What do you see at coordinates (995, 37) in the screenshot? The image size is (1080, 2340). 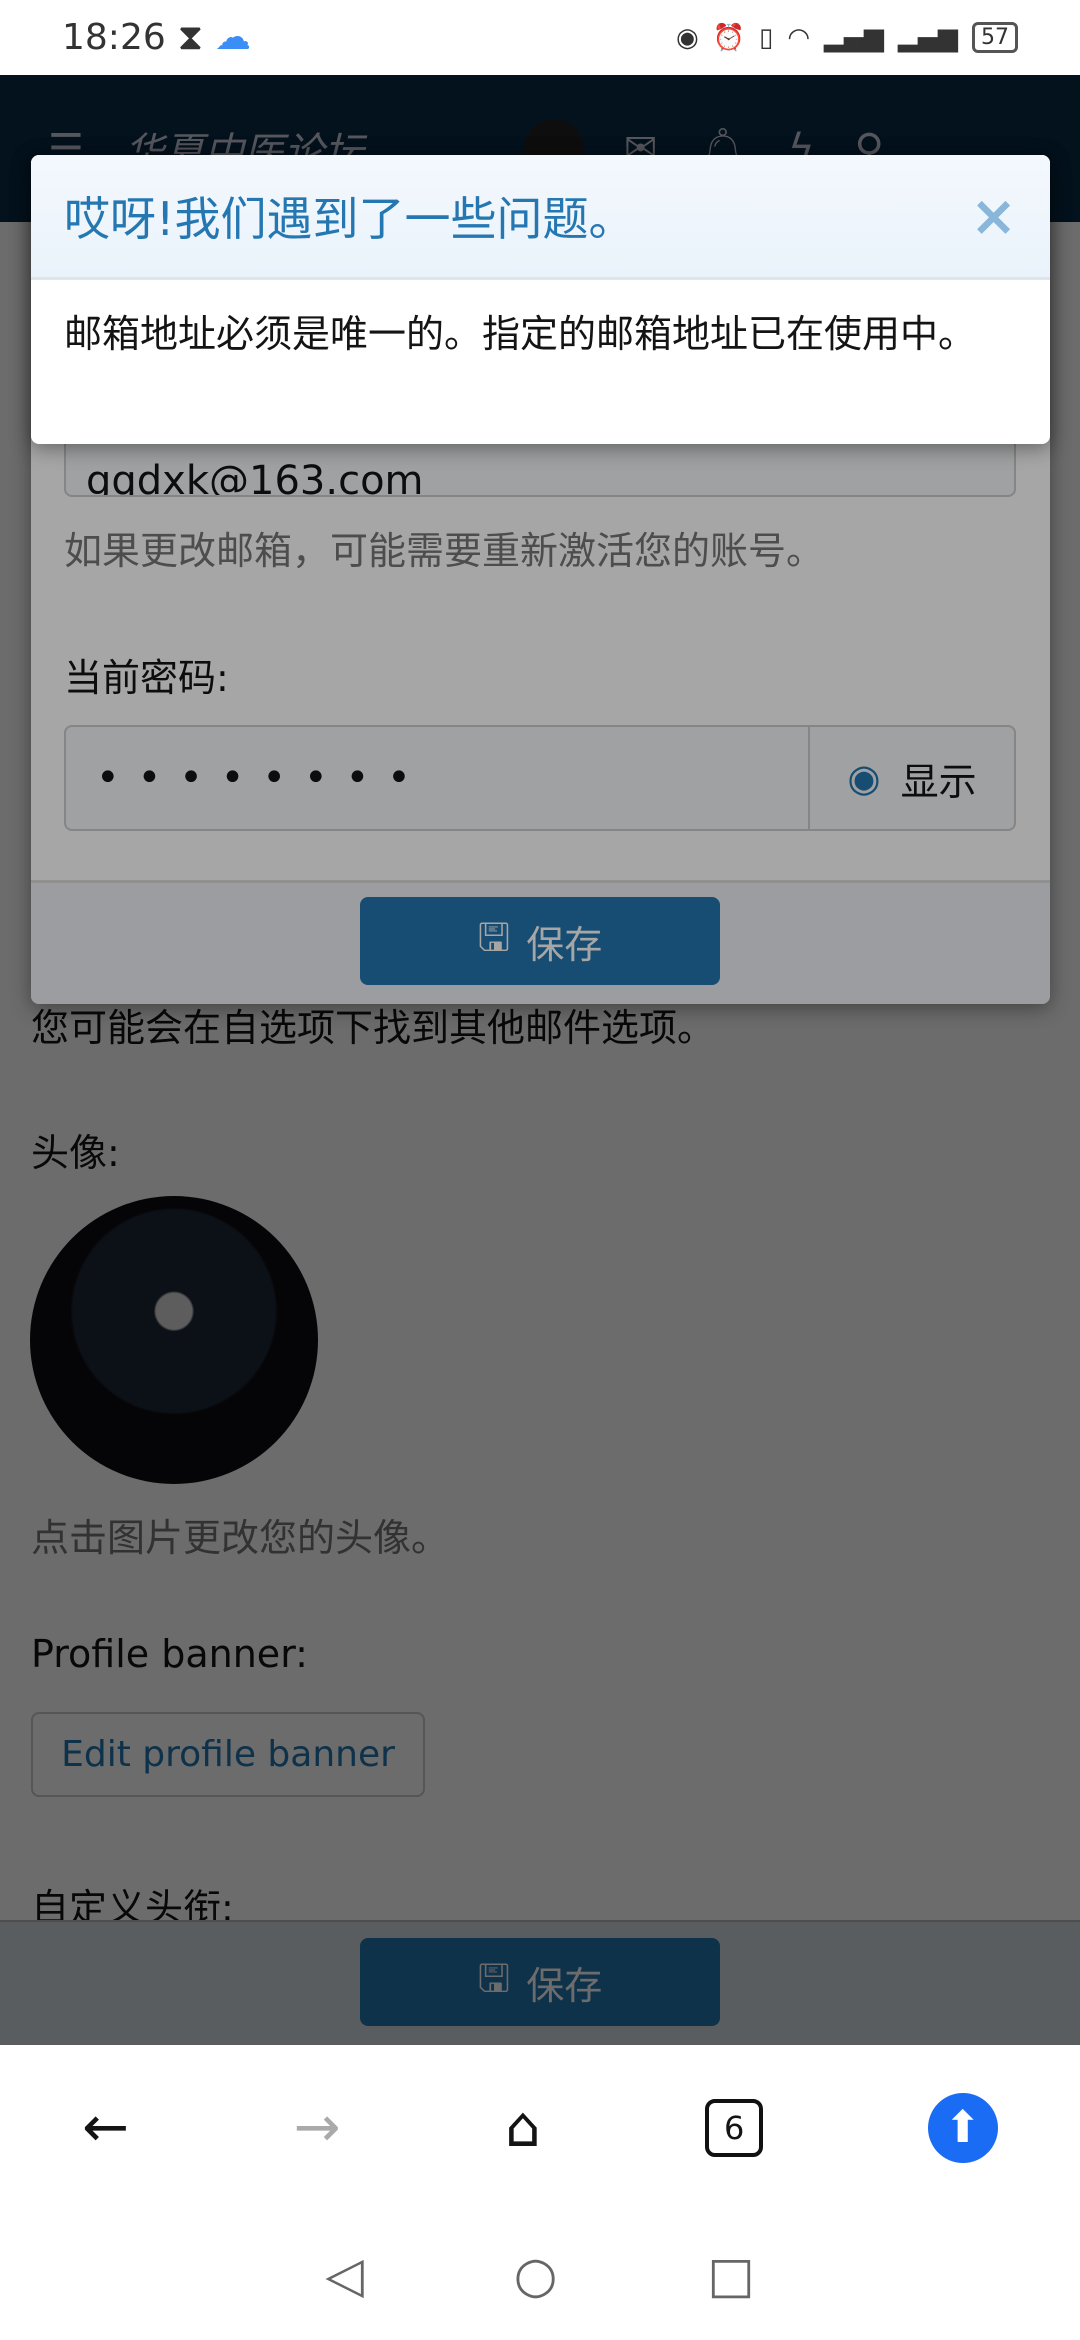 I see `battery-icon: 57` at bounding box center [995, 37].